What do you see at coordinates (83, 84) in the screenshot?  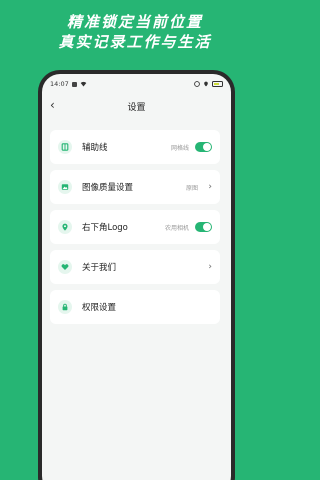 I see `wifi-icon` at bounding box center [83, 84].